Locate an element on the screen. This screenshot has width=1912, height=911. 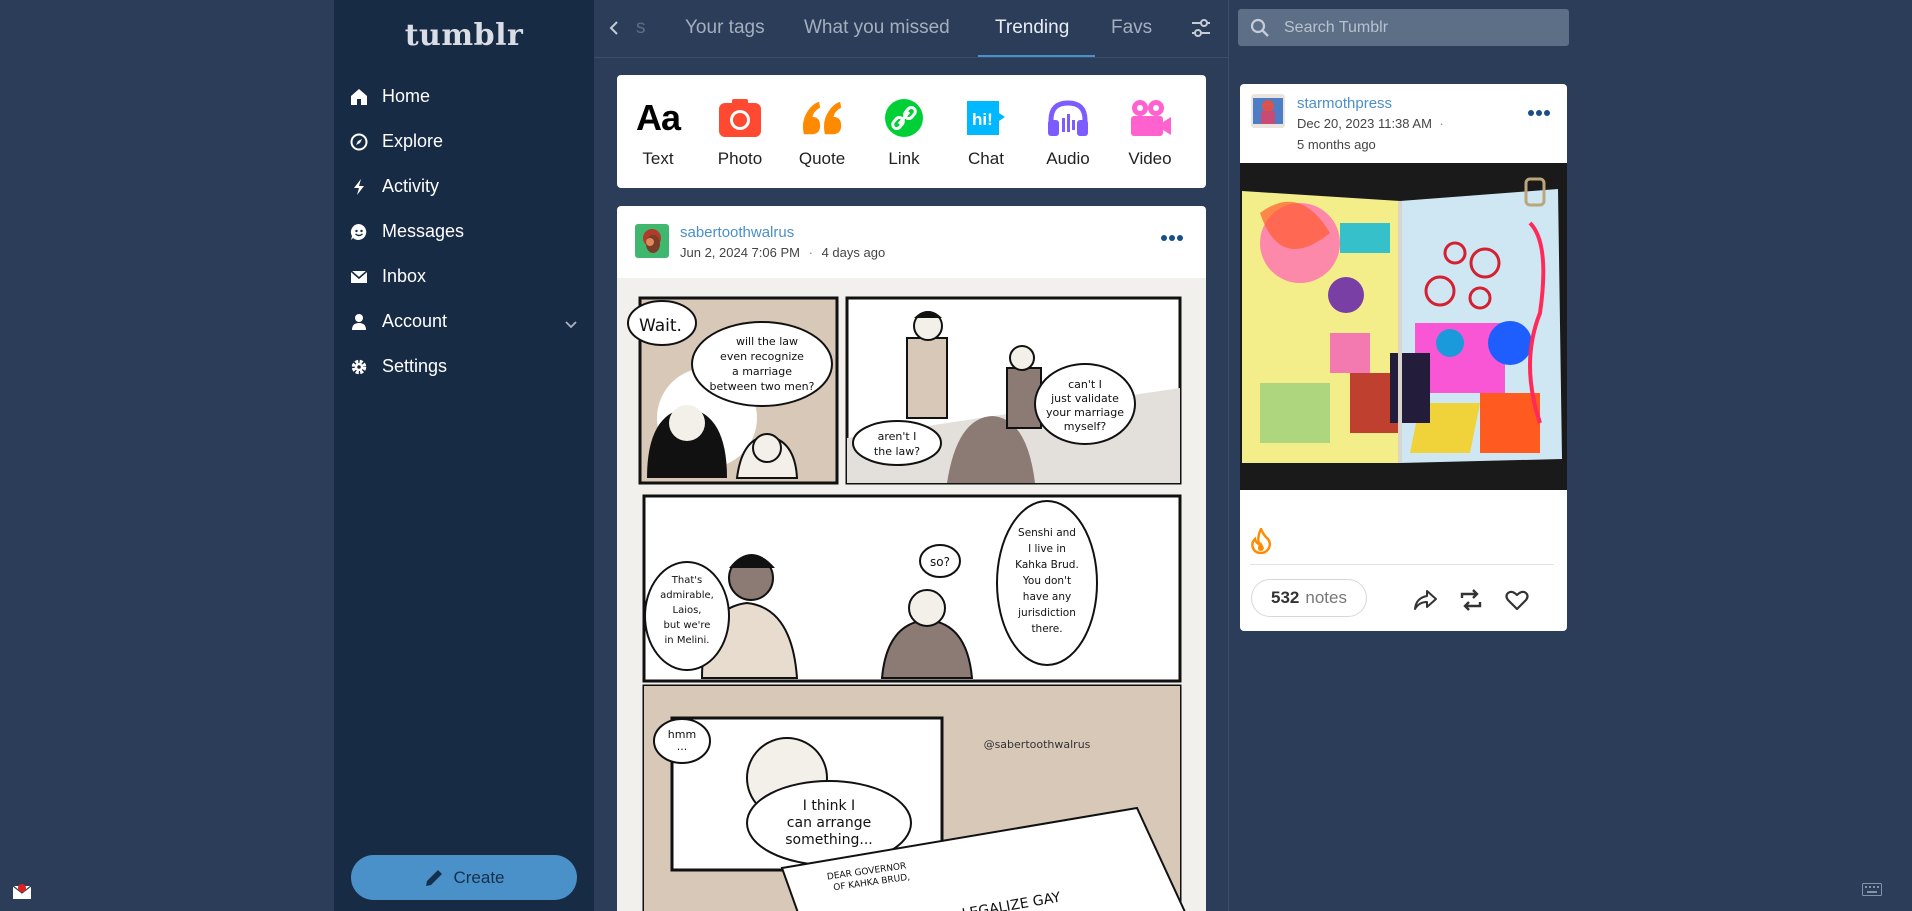
chevron-down-icon is located at coordinates (571, 322).